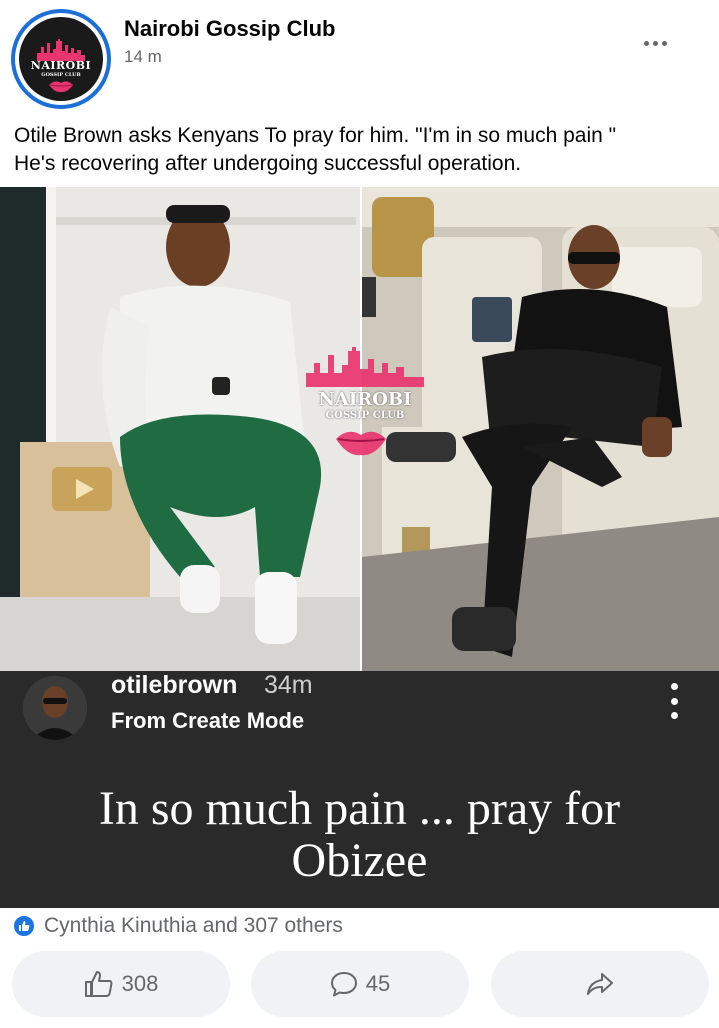  Describe the element at coordinates (174, 685) in the screenshot. I see `story-username: otilebrown` at that location.